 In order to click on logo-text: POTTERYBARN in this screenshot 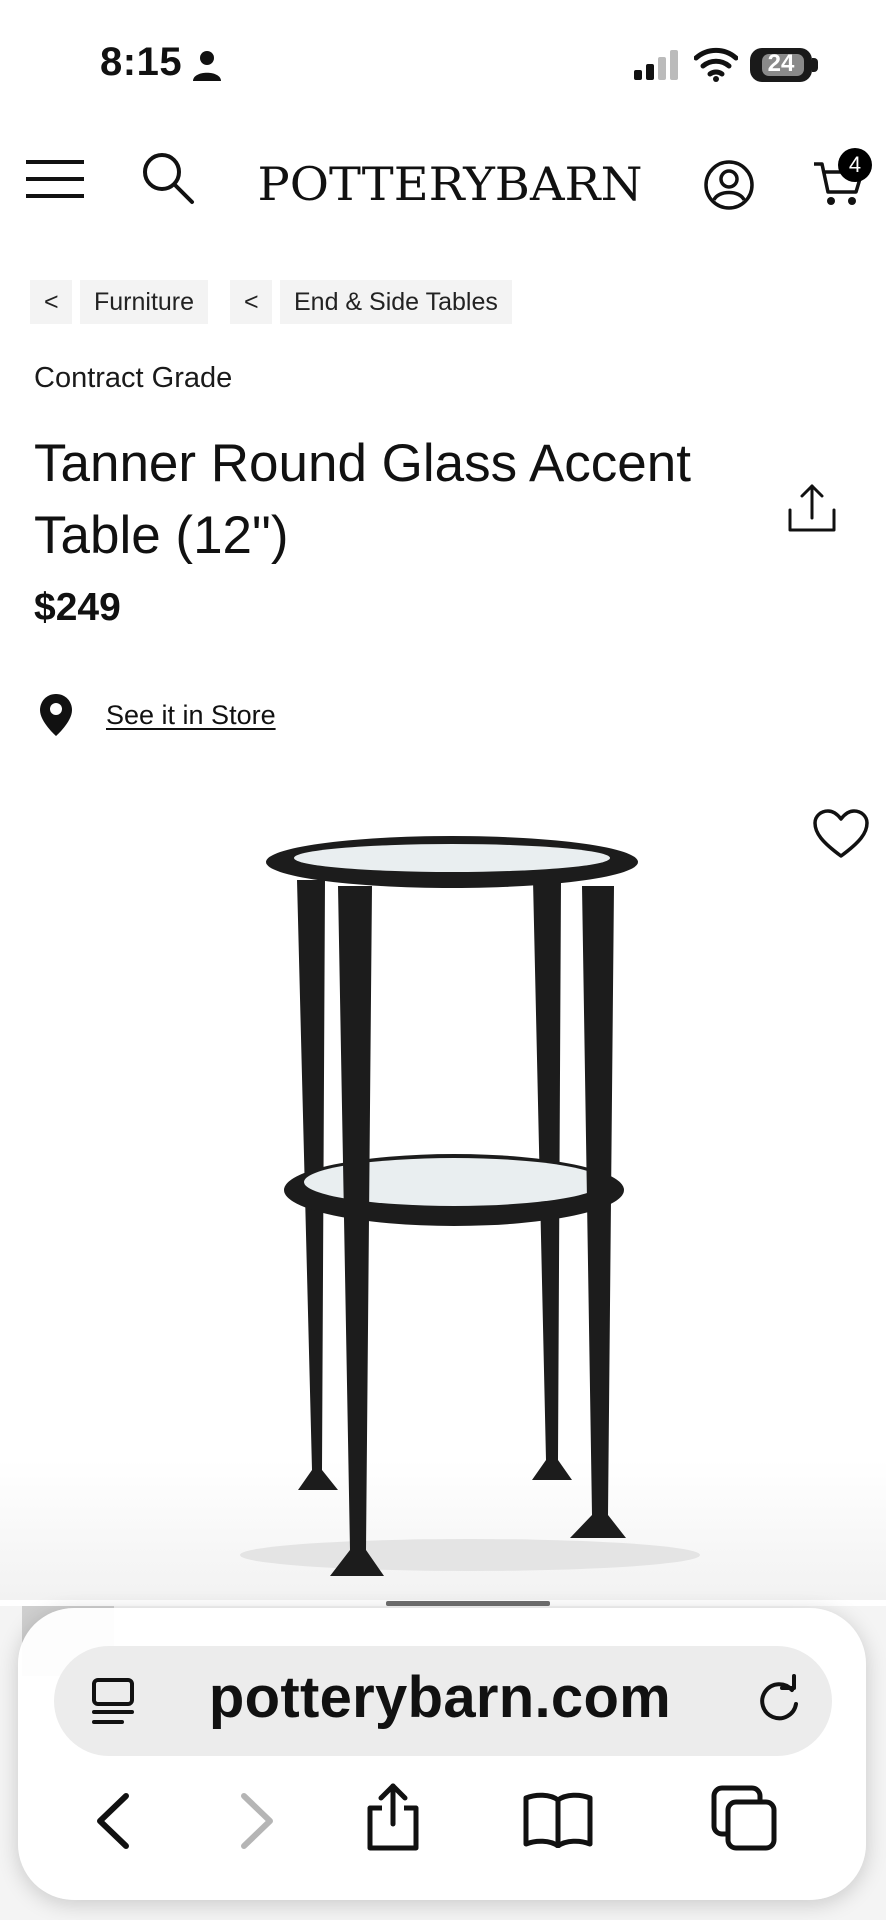, I will do `click(450, 184)`.